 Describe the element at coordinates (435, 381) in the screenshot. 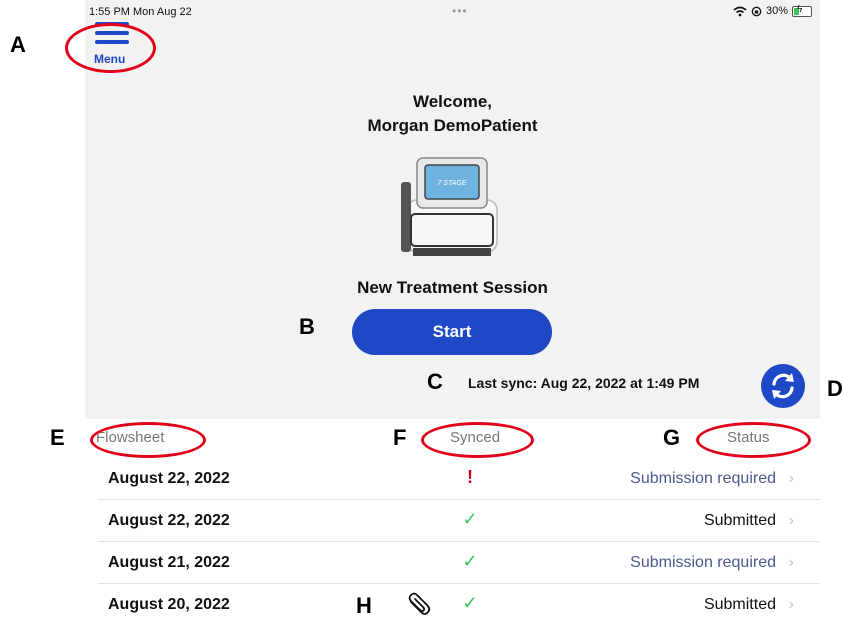

I see `annotation-label-c: C` at that location.